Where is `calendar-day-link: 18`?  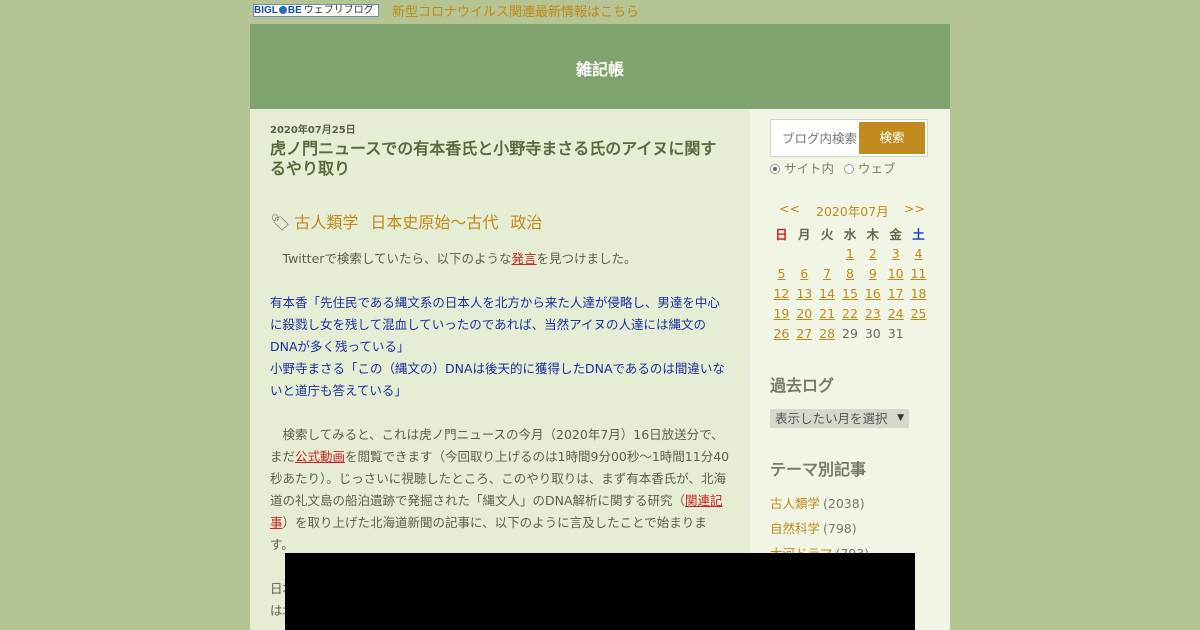 calendar-day-link: 18 is located at coordinates (919, 293).